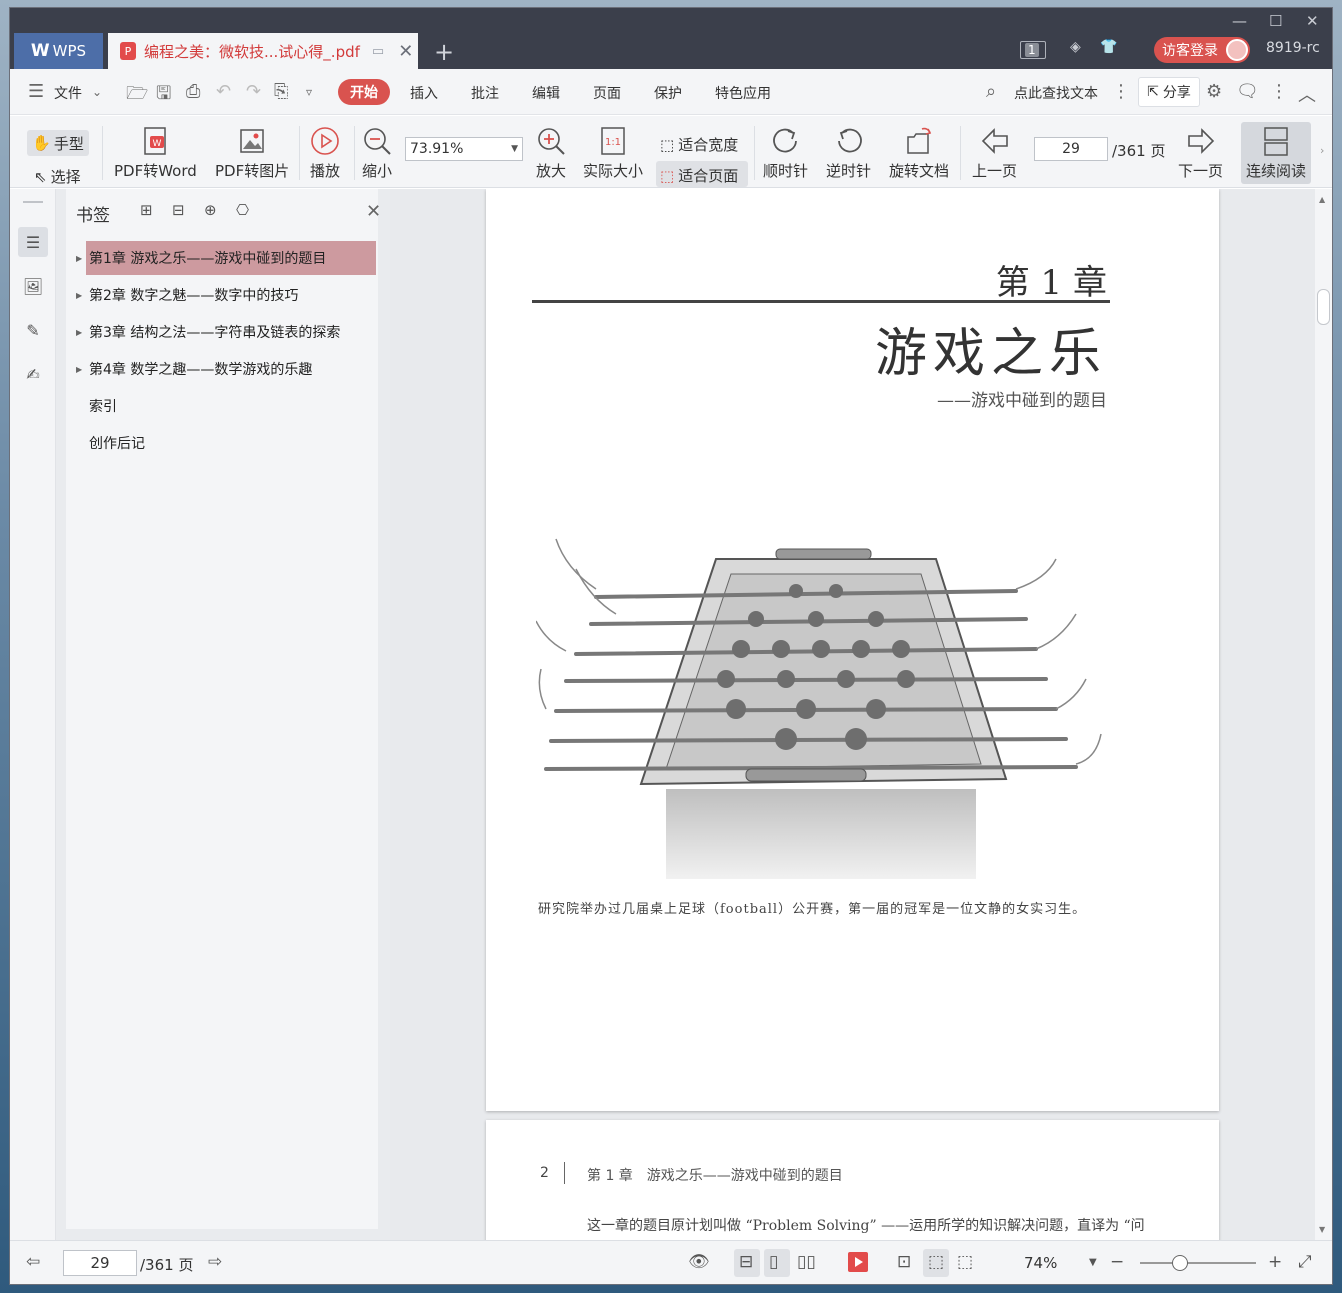 Image resolution: width=1342 pixels, height=1293 pixels. Describe the element at coordinates (1214, 91) in the screenshot. I see `gear-icon: ⚙` at that location.